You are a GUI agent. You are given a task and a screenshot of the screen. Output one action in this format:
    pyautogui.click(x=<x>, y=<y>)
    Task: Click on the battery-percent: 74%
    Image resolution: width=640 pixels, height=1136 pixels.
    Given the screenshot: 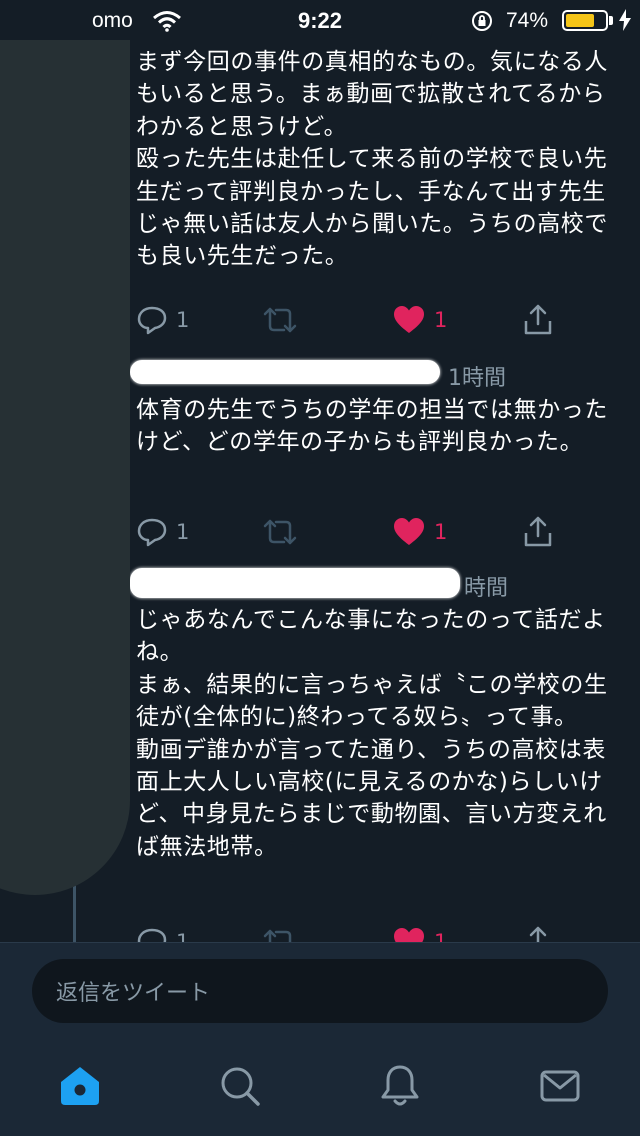 What is the action you would take?
    pyautogui.click(x=527, y=20)
    